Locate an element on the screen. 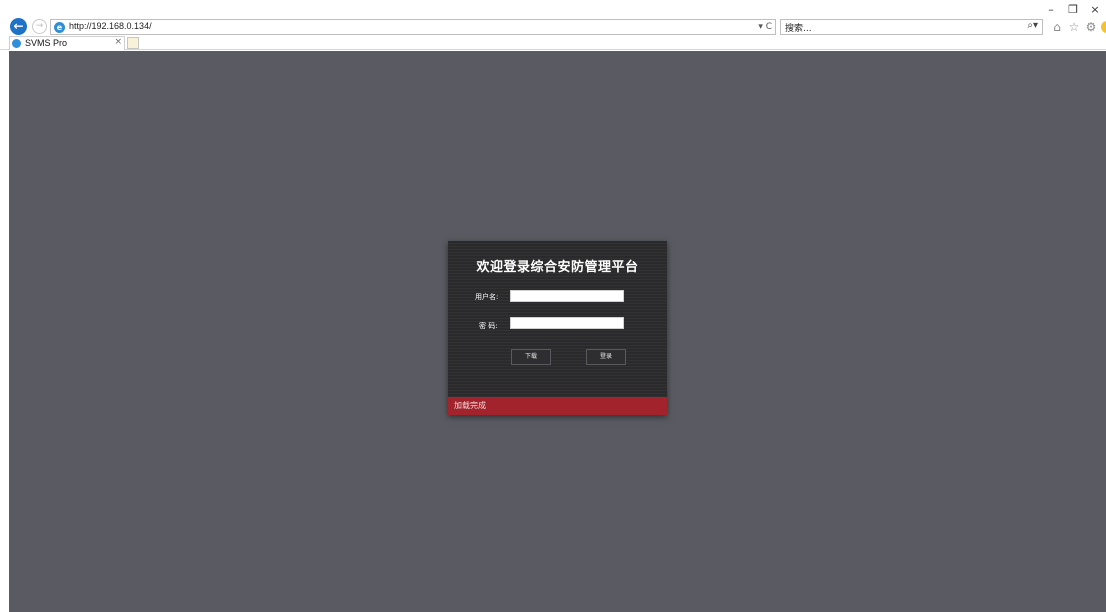 The image size is (1106, 612). password-label: 密 码: is located at coordinates (488, 326).